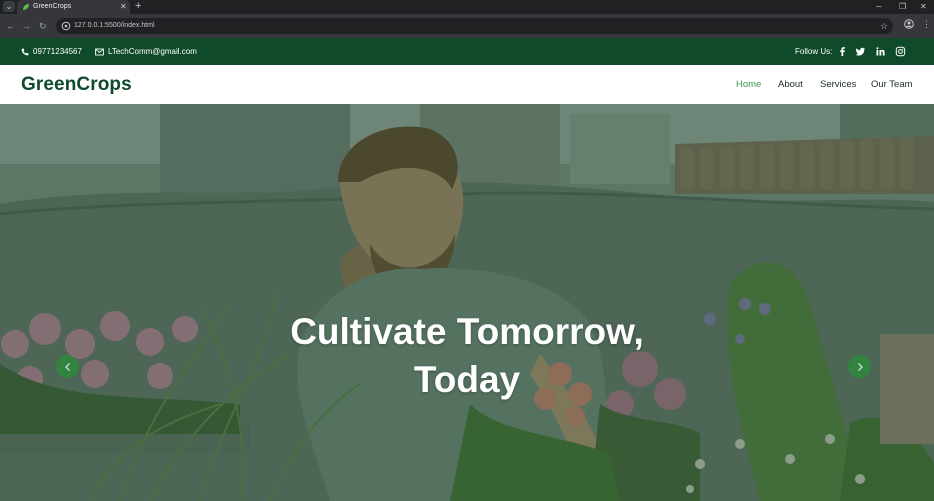 Image resolution: width=934 pixels, height=501 pixels. I want to click on browser-tab: GreenCrops ✕, so click(73, 7).